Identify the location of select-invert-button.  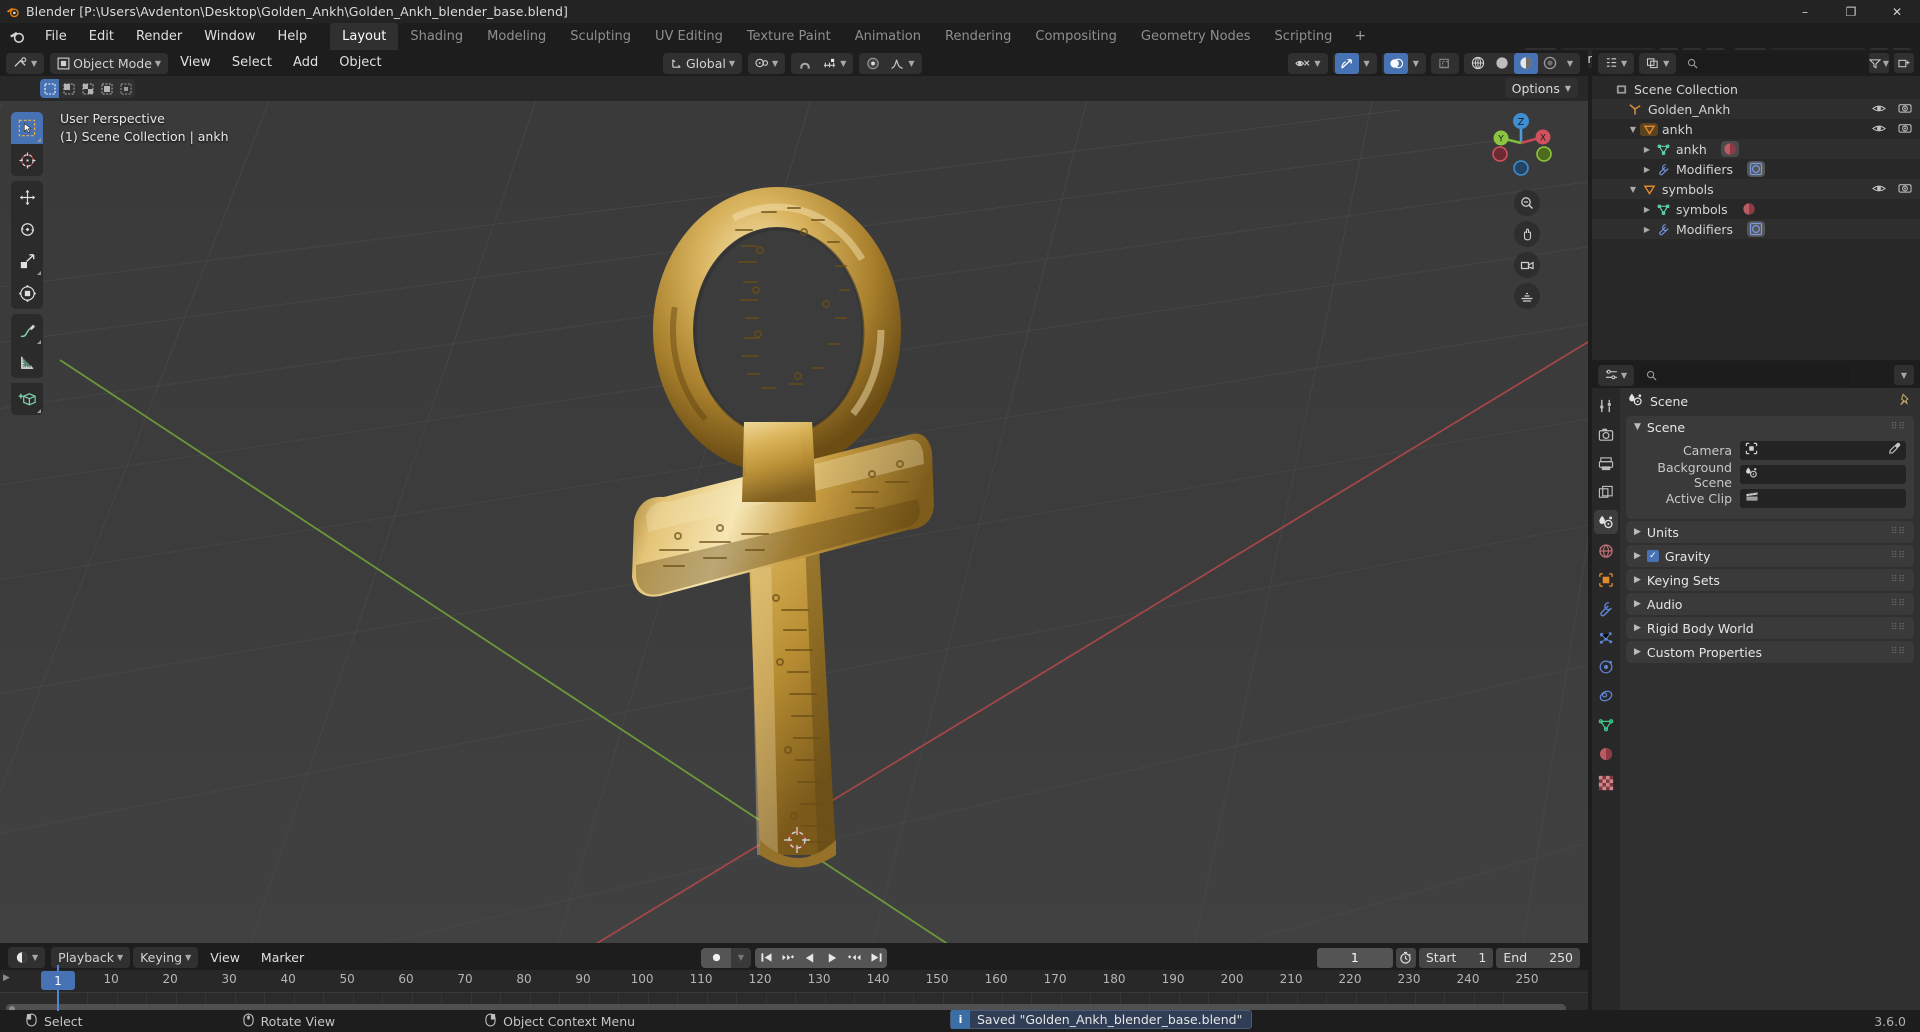
(106, 88).